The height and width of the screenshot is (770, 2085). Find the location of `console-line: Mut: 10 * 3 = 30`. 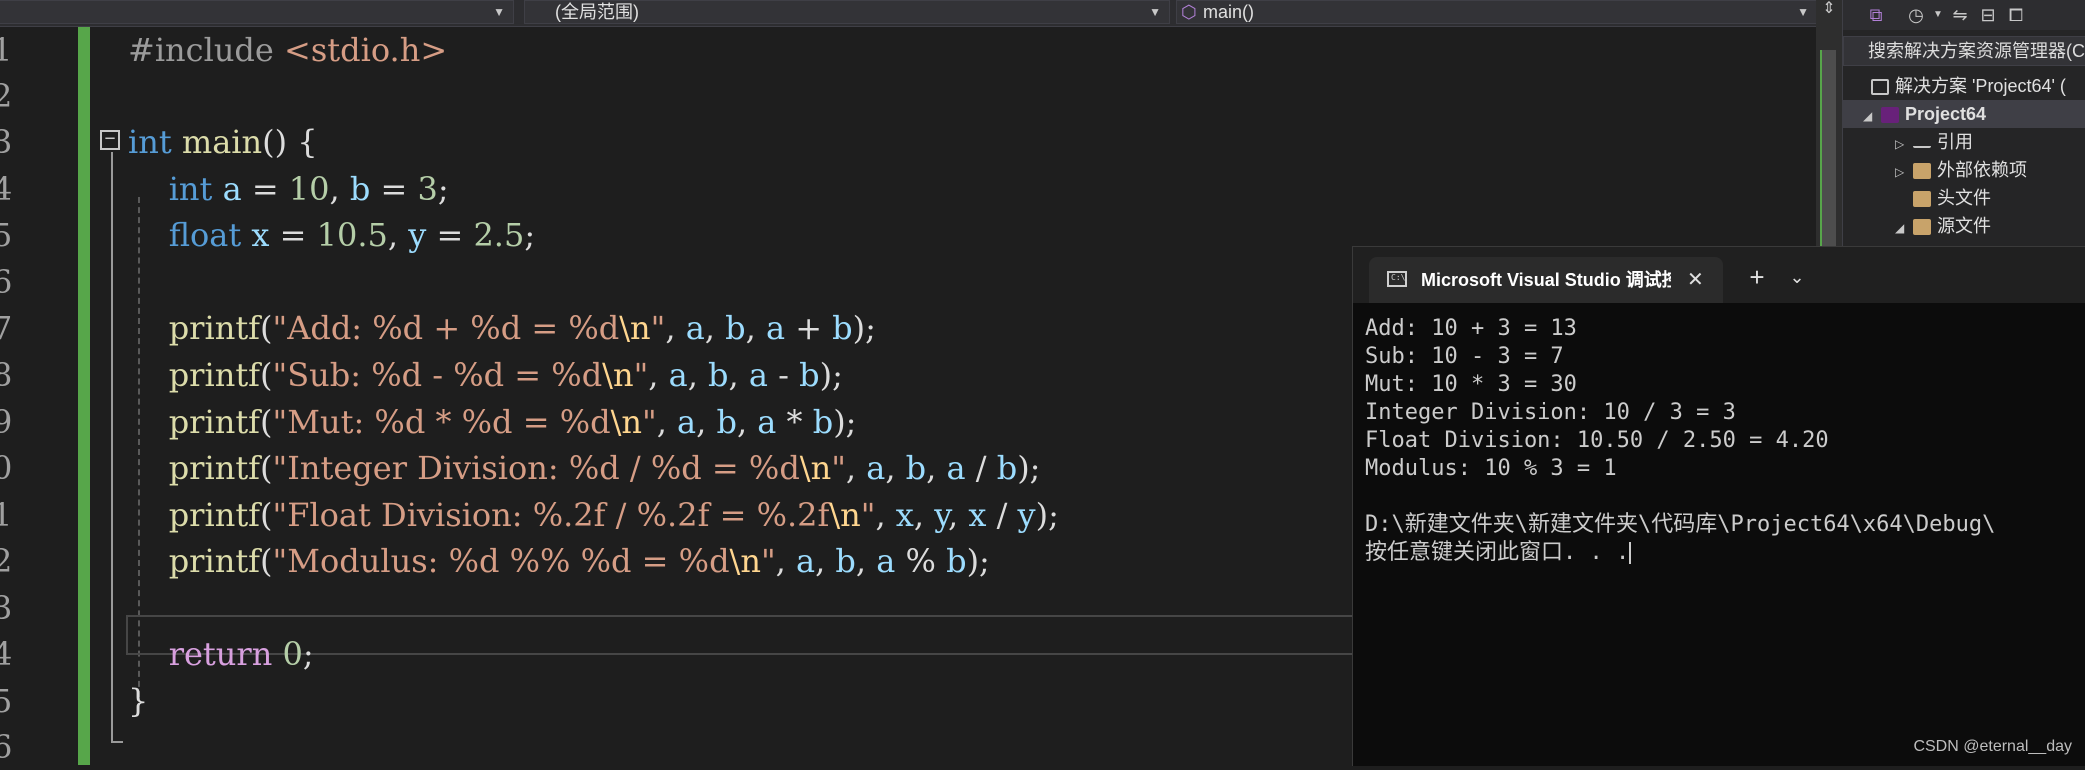

console-line: Mut: 10 * 3 = 30 is located at coordinates (1471, 384).